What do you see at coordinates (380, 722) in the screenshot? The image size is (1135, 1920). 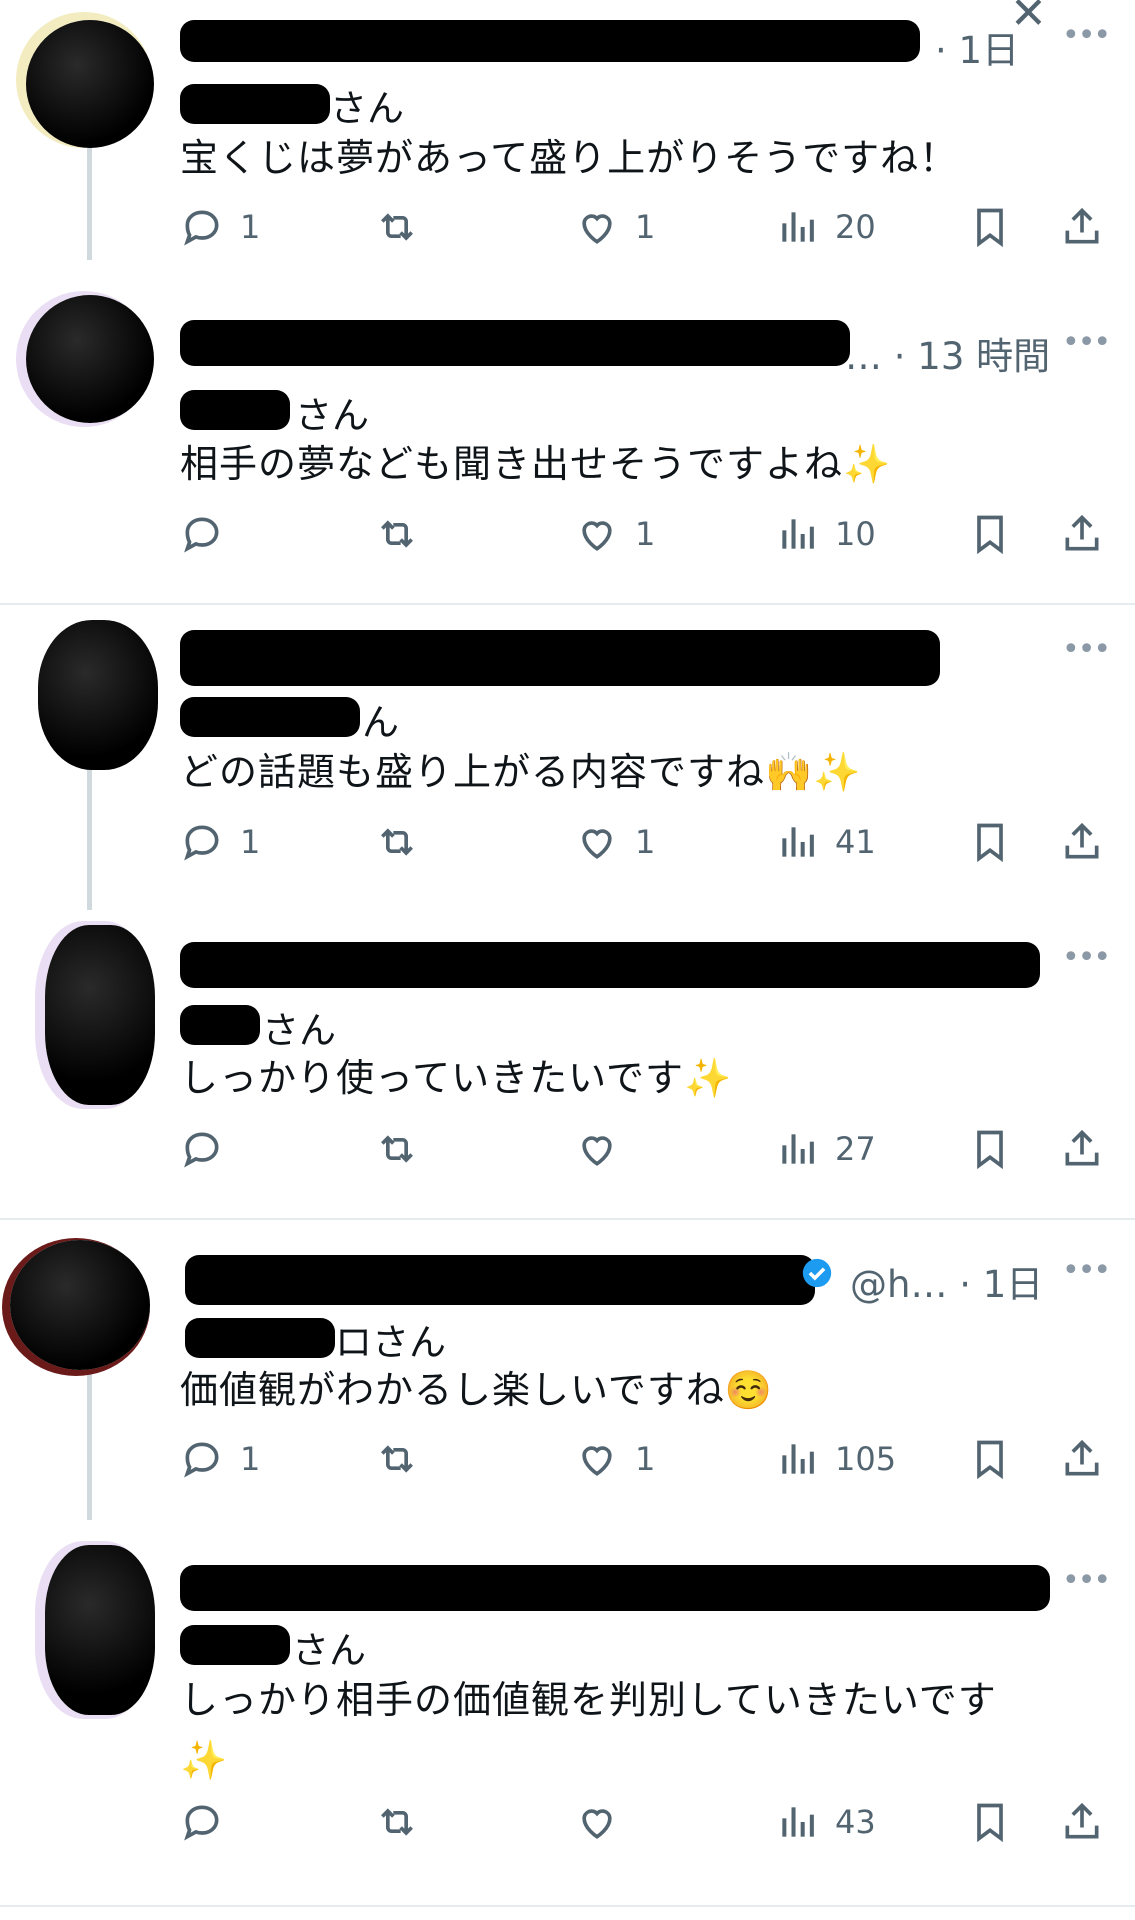 I see `reply-to-label: ん` at bounding box center [380, 722].